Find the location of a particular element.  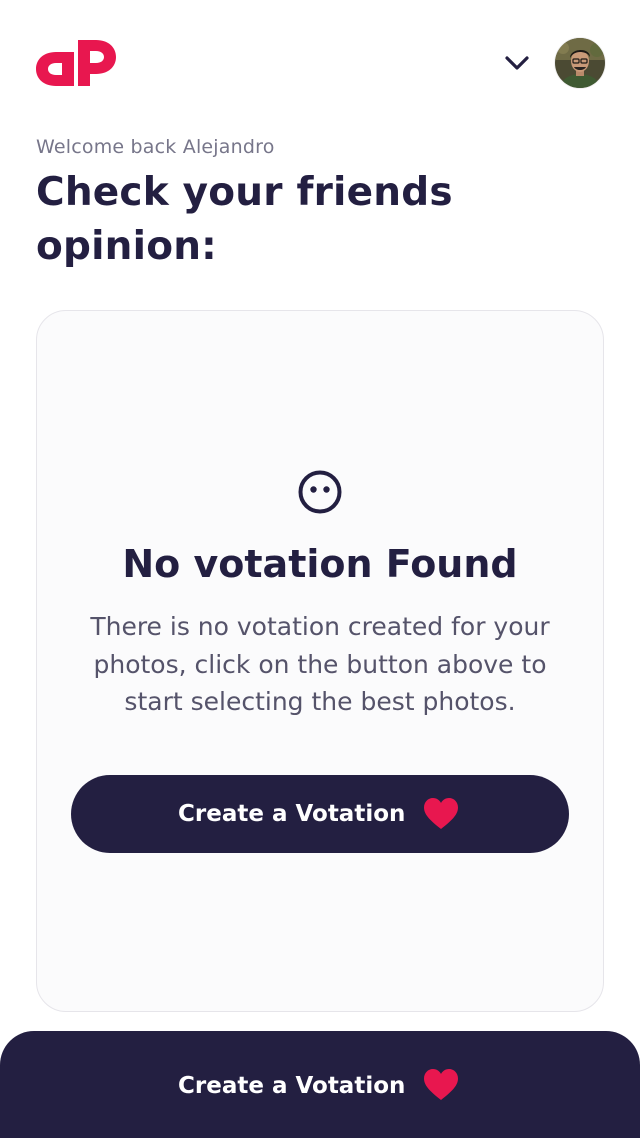

avatar is located at coordinates (580, 63).